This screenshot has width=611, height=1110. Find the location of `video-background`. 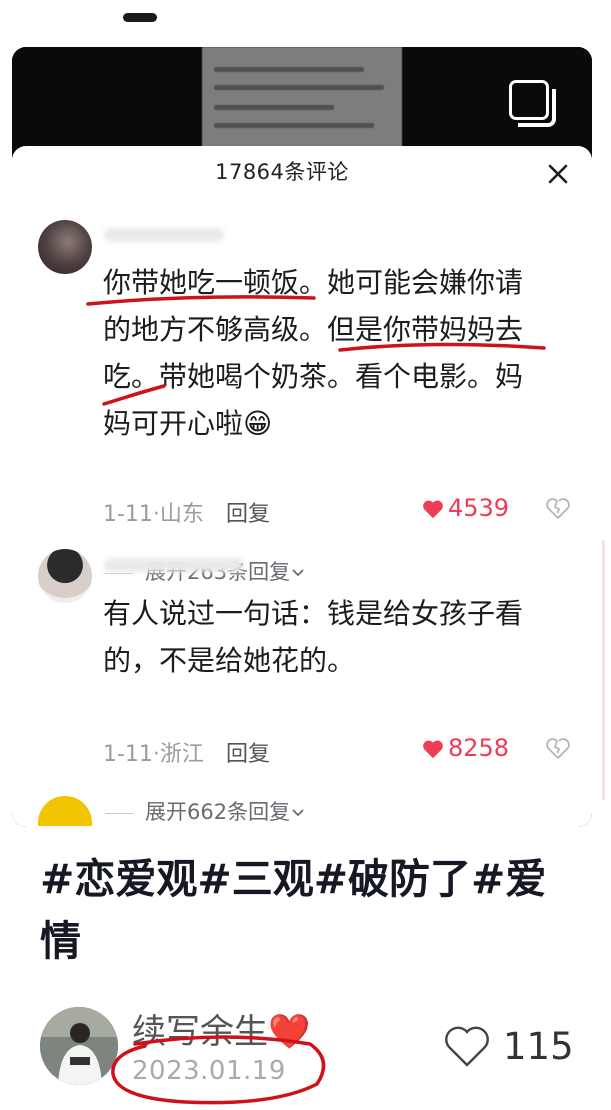

video-background is located at coordinates (302, 102).